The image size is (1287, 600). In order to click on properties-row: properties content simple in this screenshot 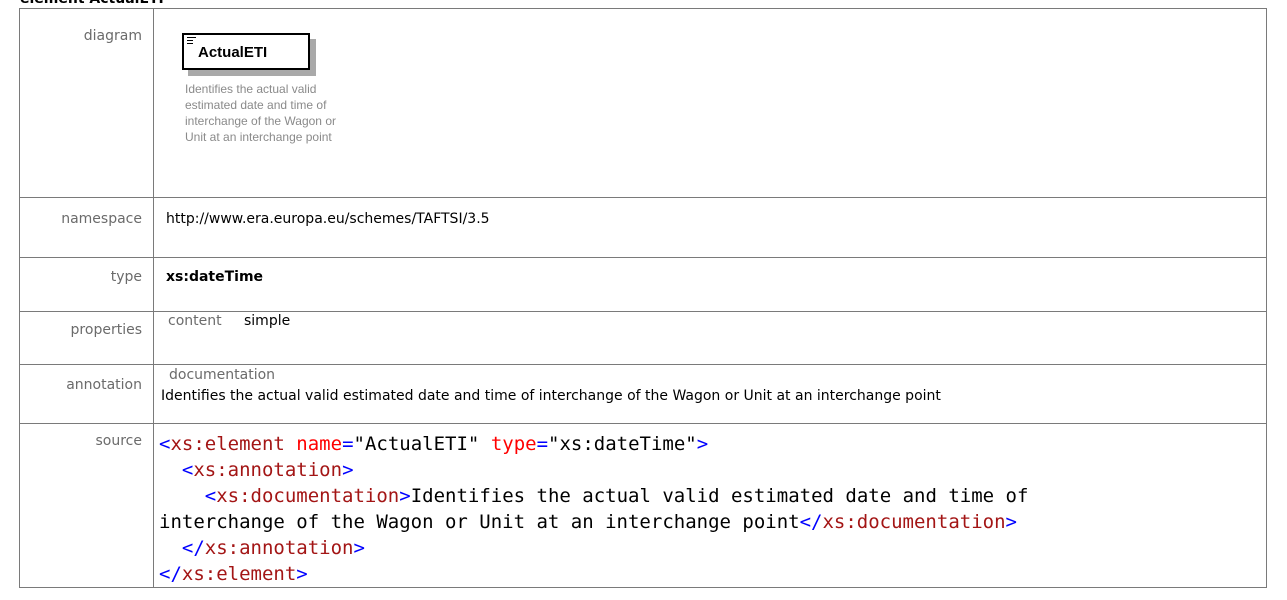, I will do `click(643, 338)`.